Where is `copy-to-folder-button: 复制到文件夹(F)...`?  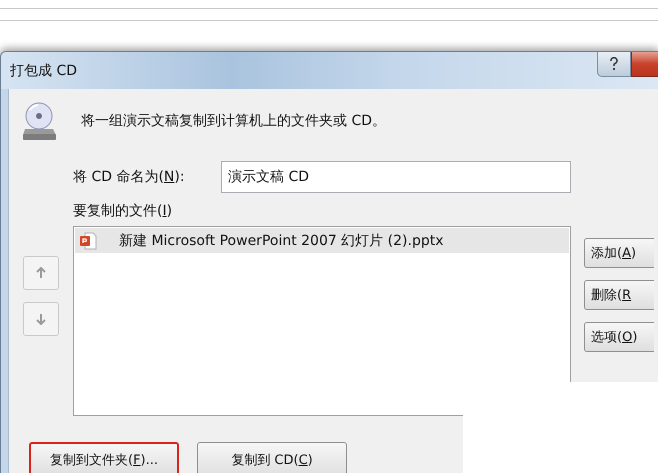
copy-to-folder-button: 复制到文件夹(F)... is located at coordinates (104, 457).